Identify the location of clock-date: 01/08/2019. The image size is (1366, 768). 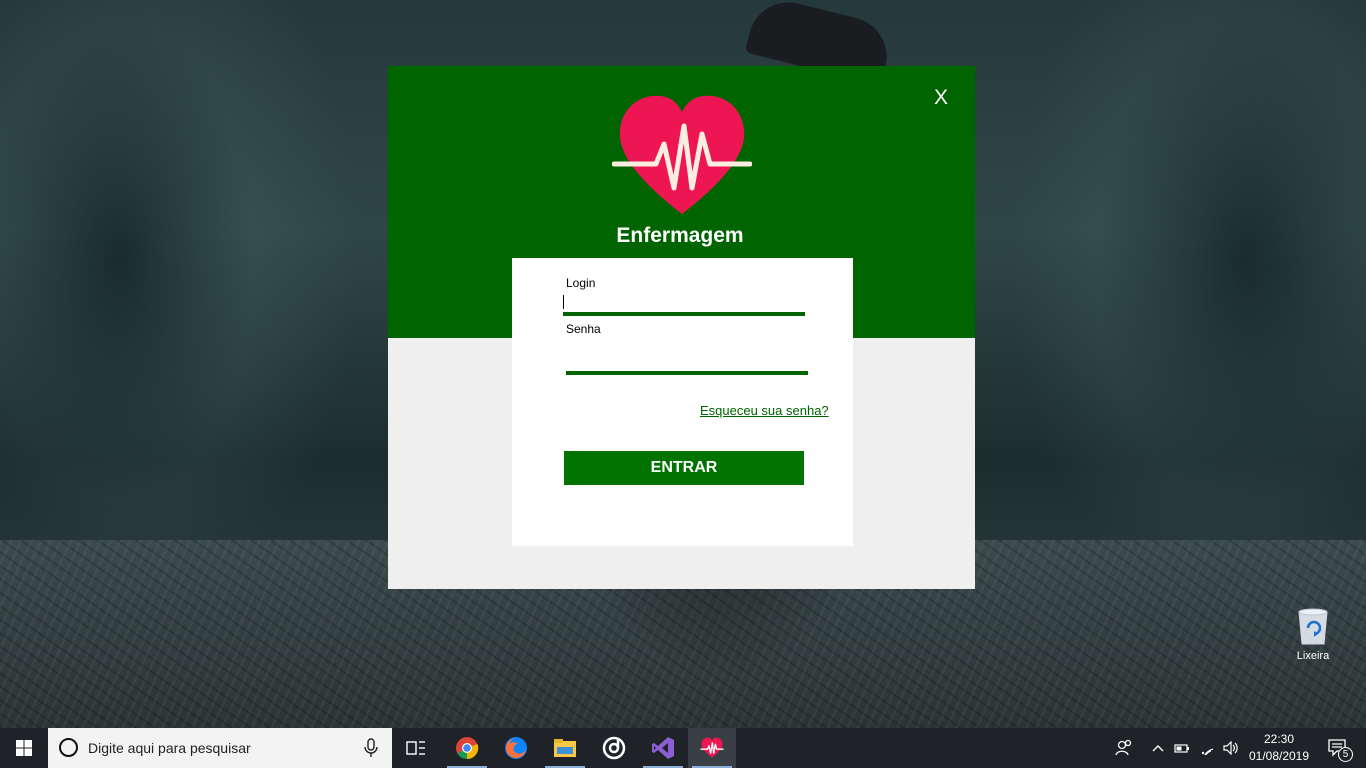
(1279, 756).